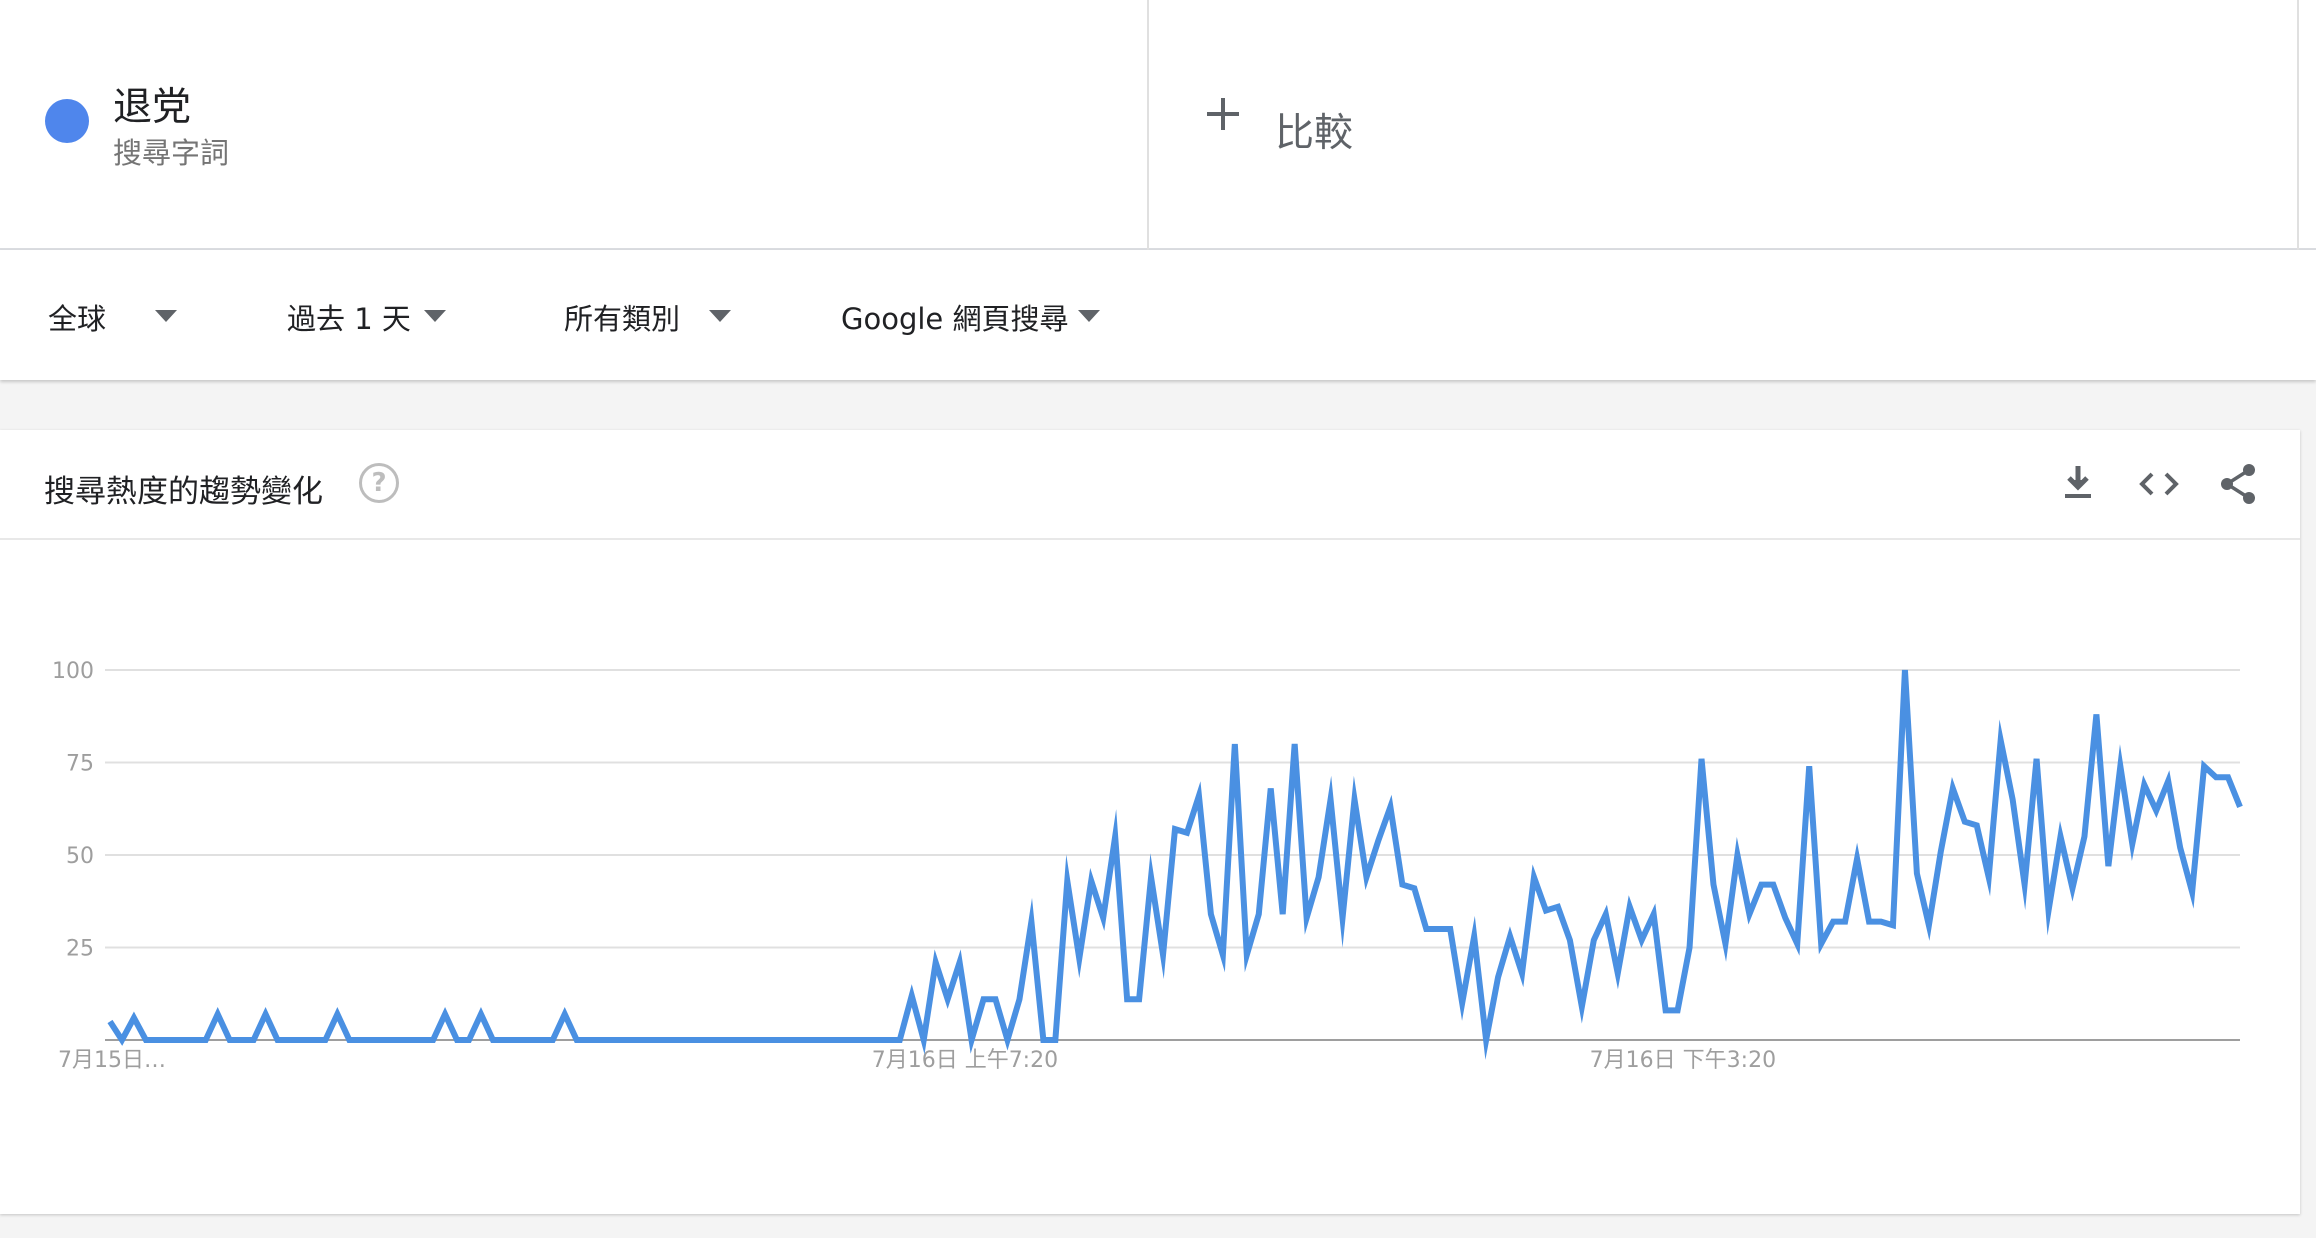  Describe the element at coordinates (1723, 125) in the screenshot. I see `compare-button: 比較` at that location.